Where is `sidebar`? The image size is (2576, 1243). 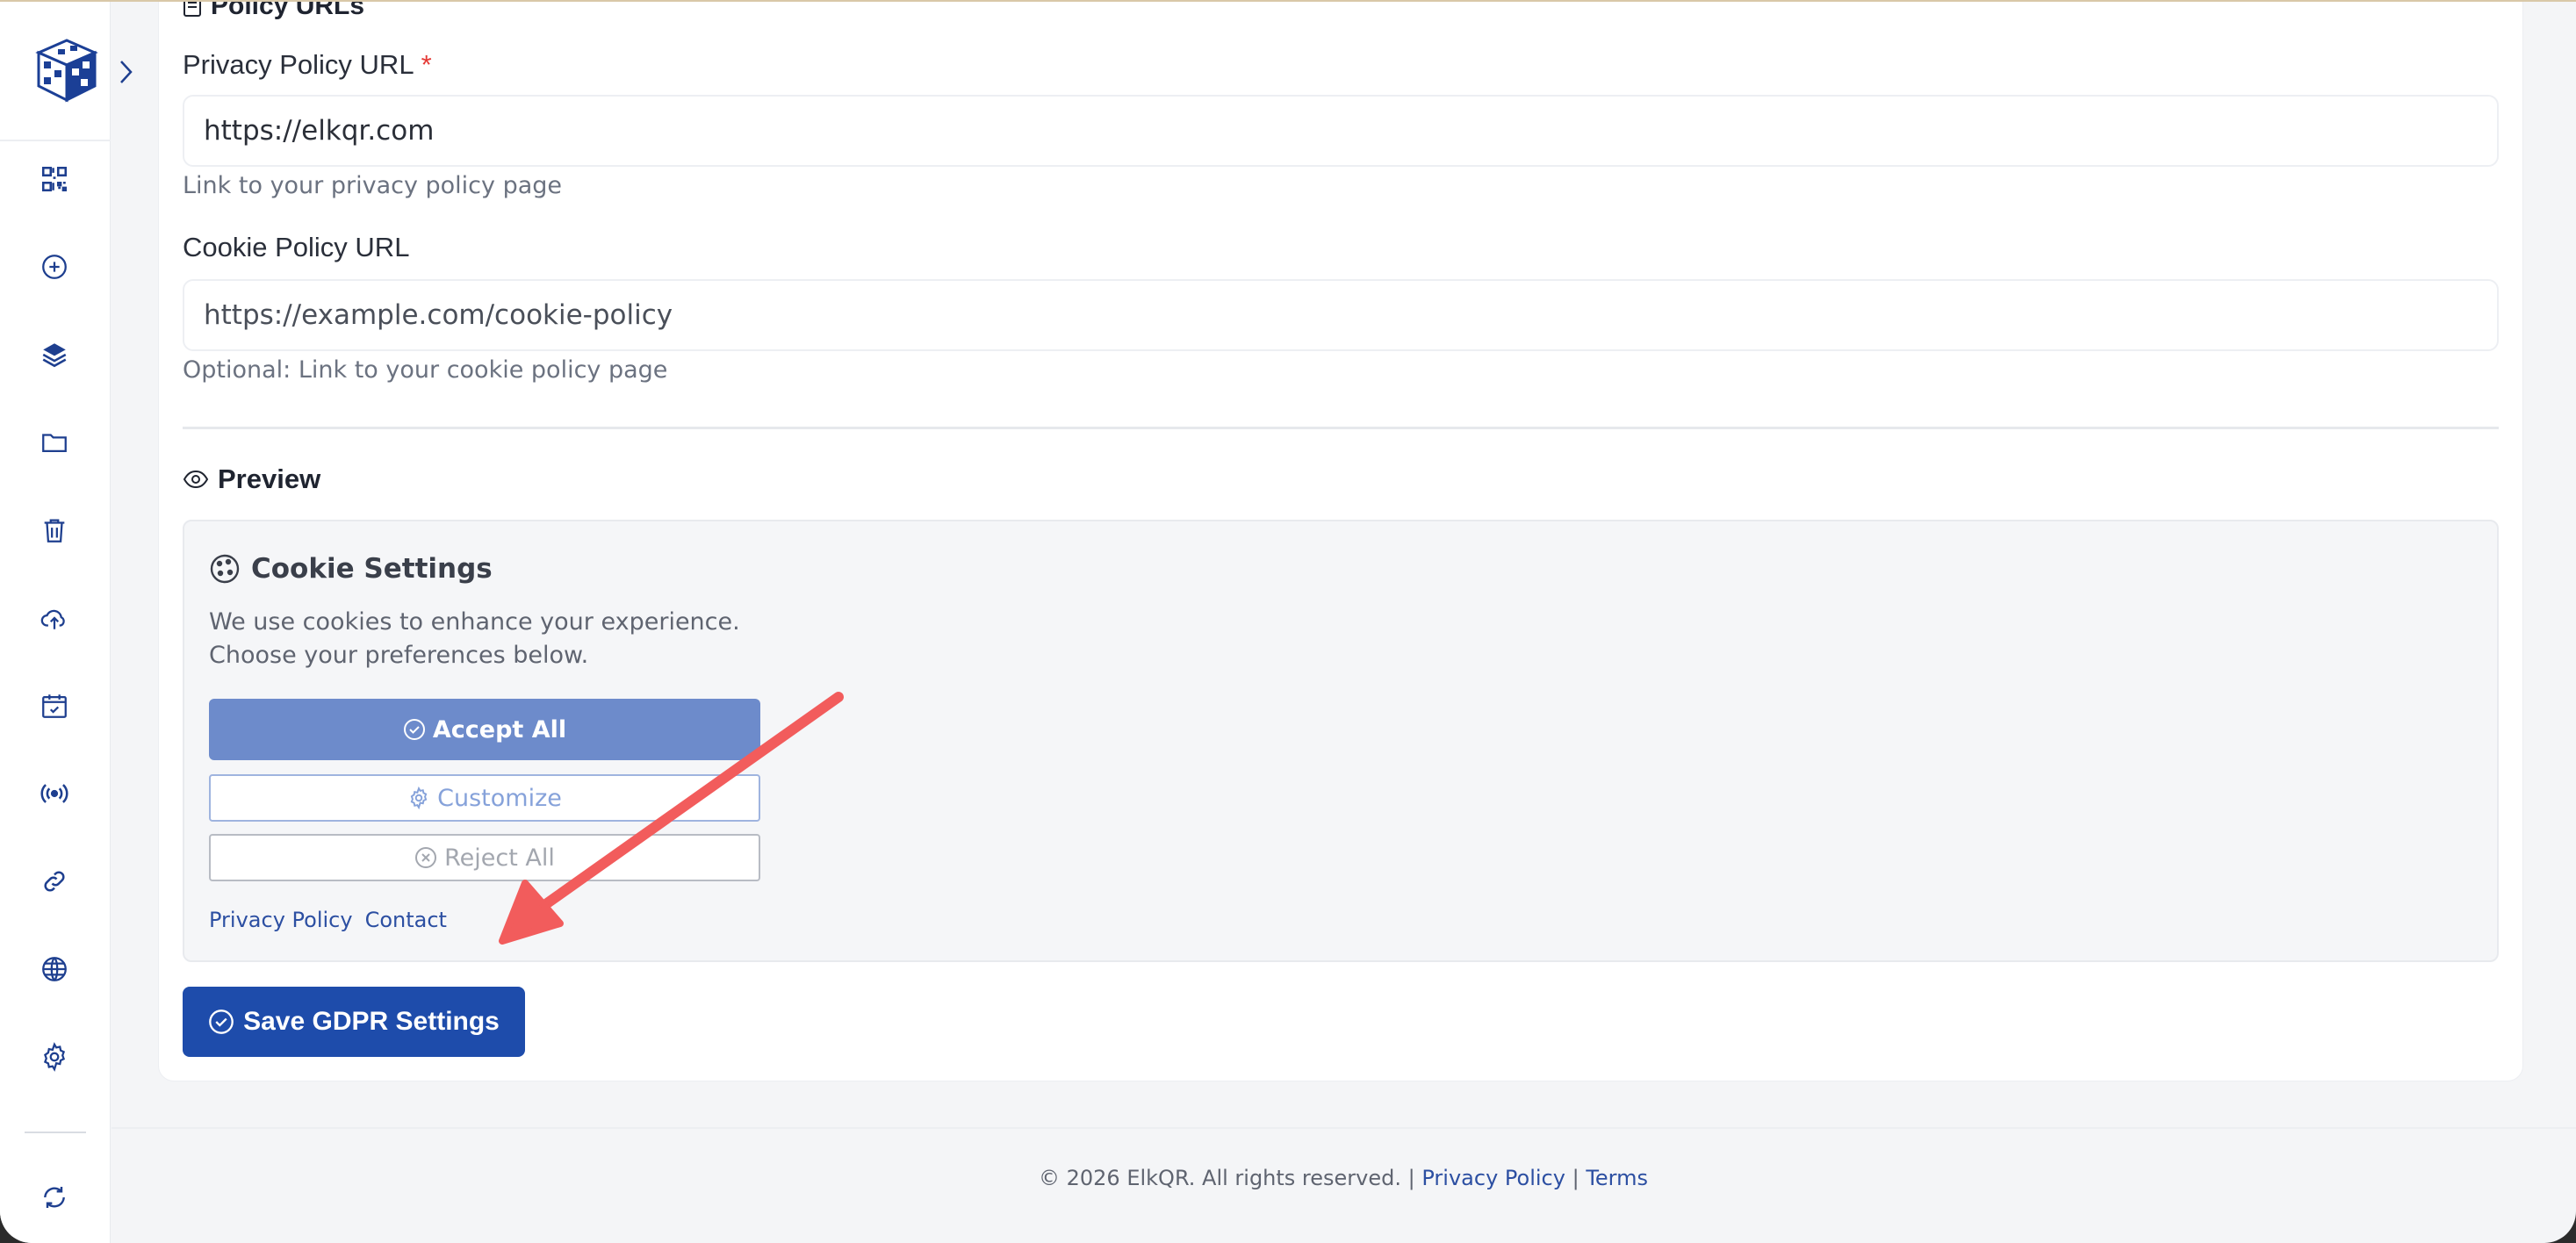
sidebar is located at coordinates (55, 622).